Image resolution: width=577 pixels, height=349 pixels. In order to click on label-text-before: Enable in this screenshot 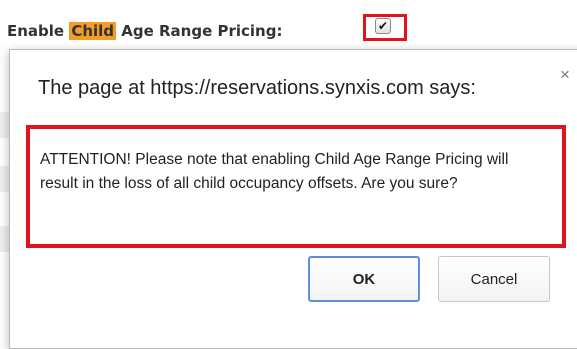, I will do `click(38, 31)`.